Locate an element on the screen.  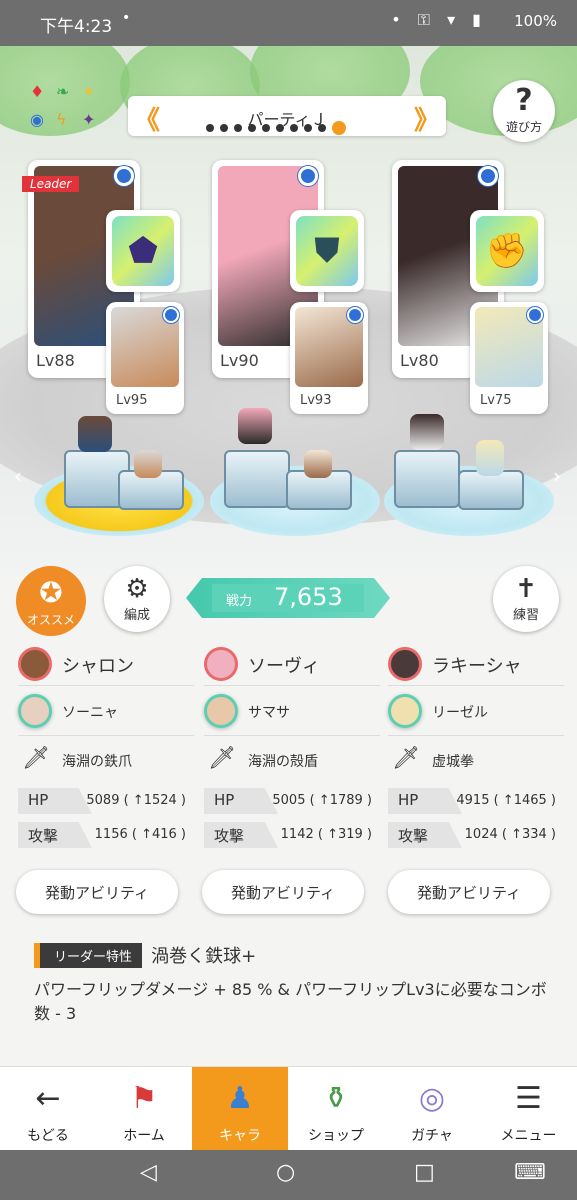
nav-back: ← もどる is located at coordinates (48, 1109).